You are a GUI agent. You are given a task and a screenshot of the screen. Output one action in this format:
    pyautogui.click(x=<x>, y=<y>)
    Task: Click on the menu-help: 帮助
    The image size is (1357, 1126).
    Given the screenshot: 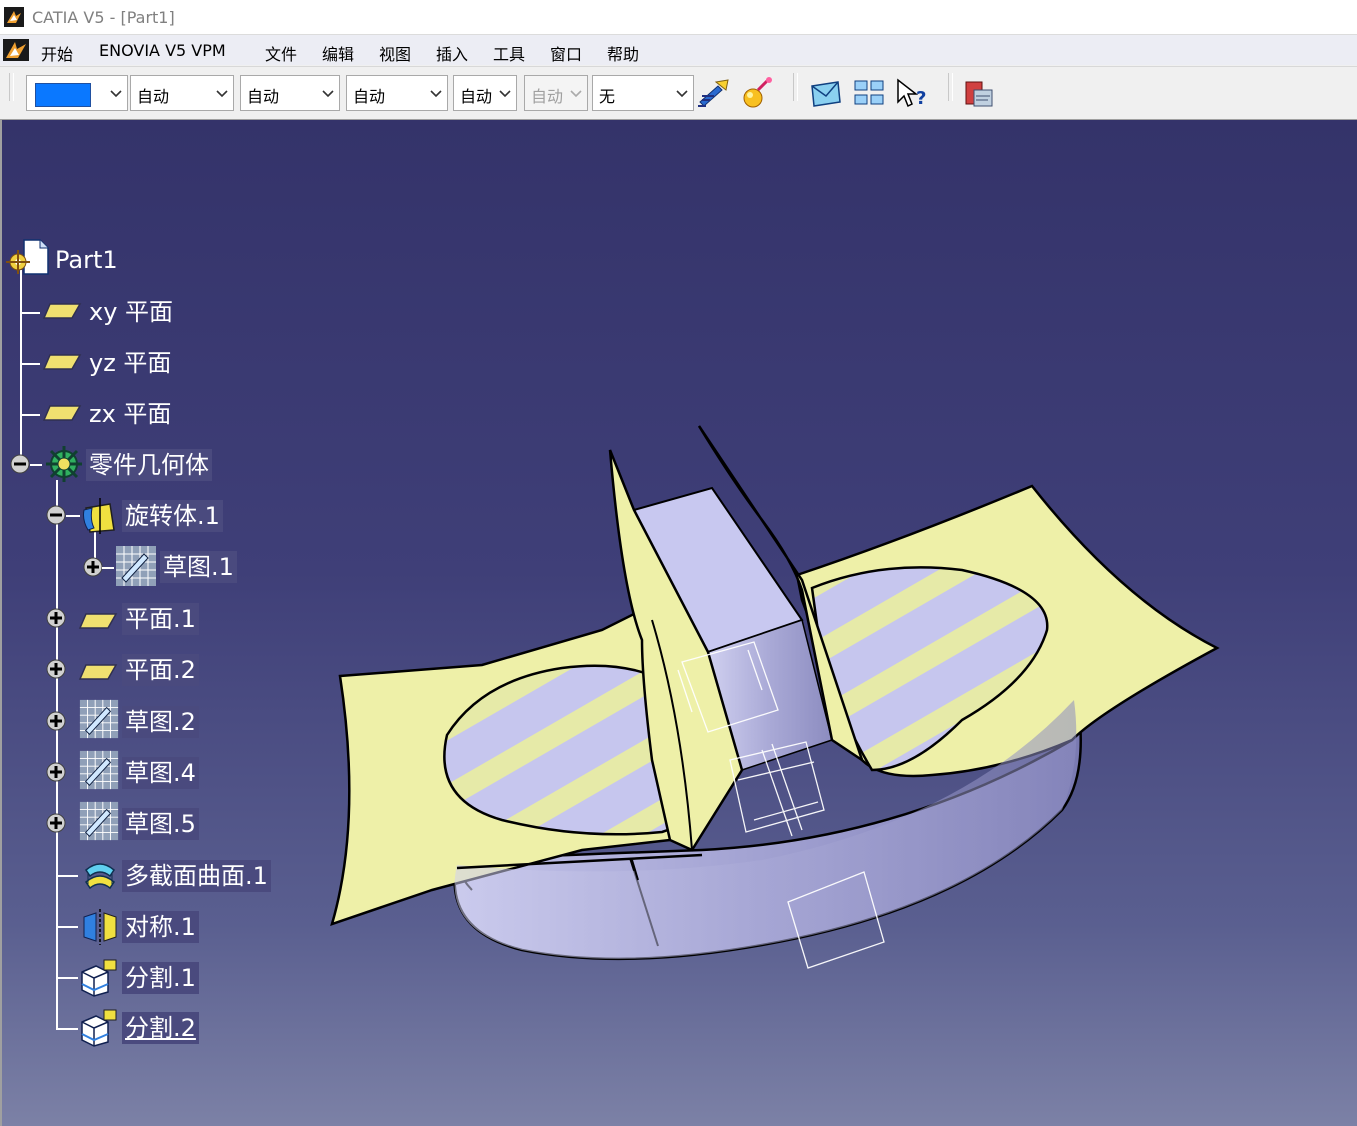 What is the action you would take?
    pyautogui.click(x=623, y=53)
    